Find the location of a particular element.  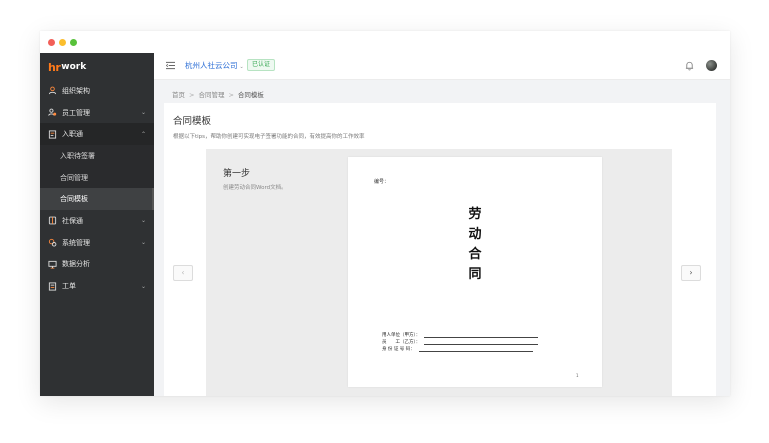

sidebar-item-label: 工单 is located at coordinates (69, 286).